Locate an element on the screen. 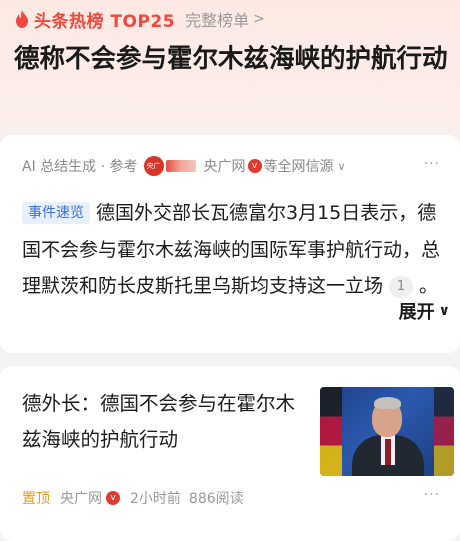  summary-text-end: 。 is located at coordinates (429, 286).